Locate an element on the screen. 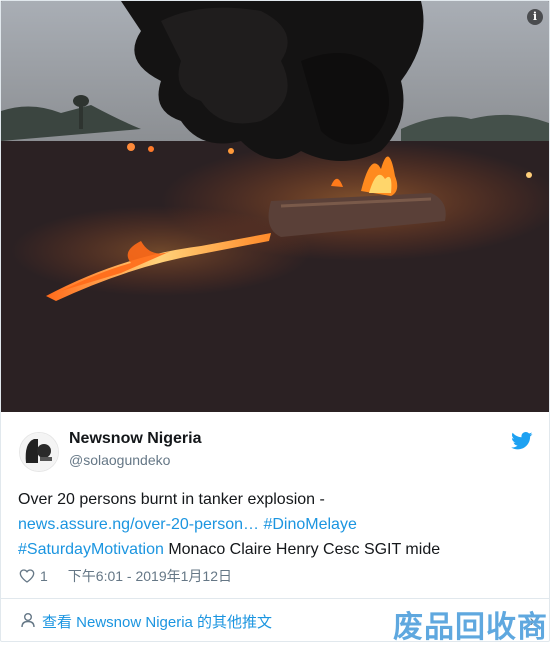 The image size is (550, 646). tweet-meta: 1 下午6:01 - 2019年1月12日 is located at coordinates (125, 576).